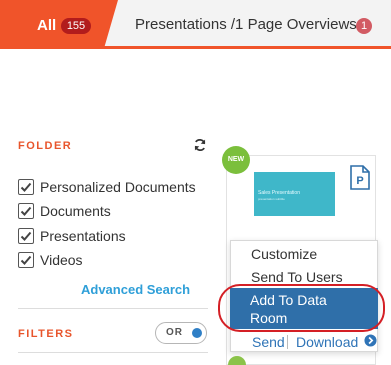  I want to click on tab-presentations-count-badge: 1, so click(364, 26).